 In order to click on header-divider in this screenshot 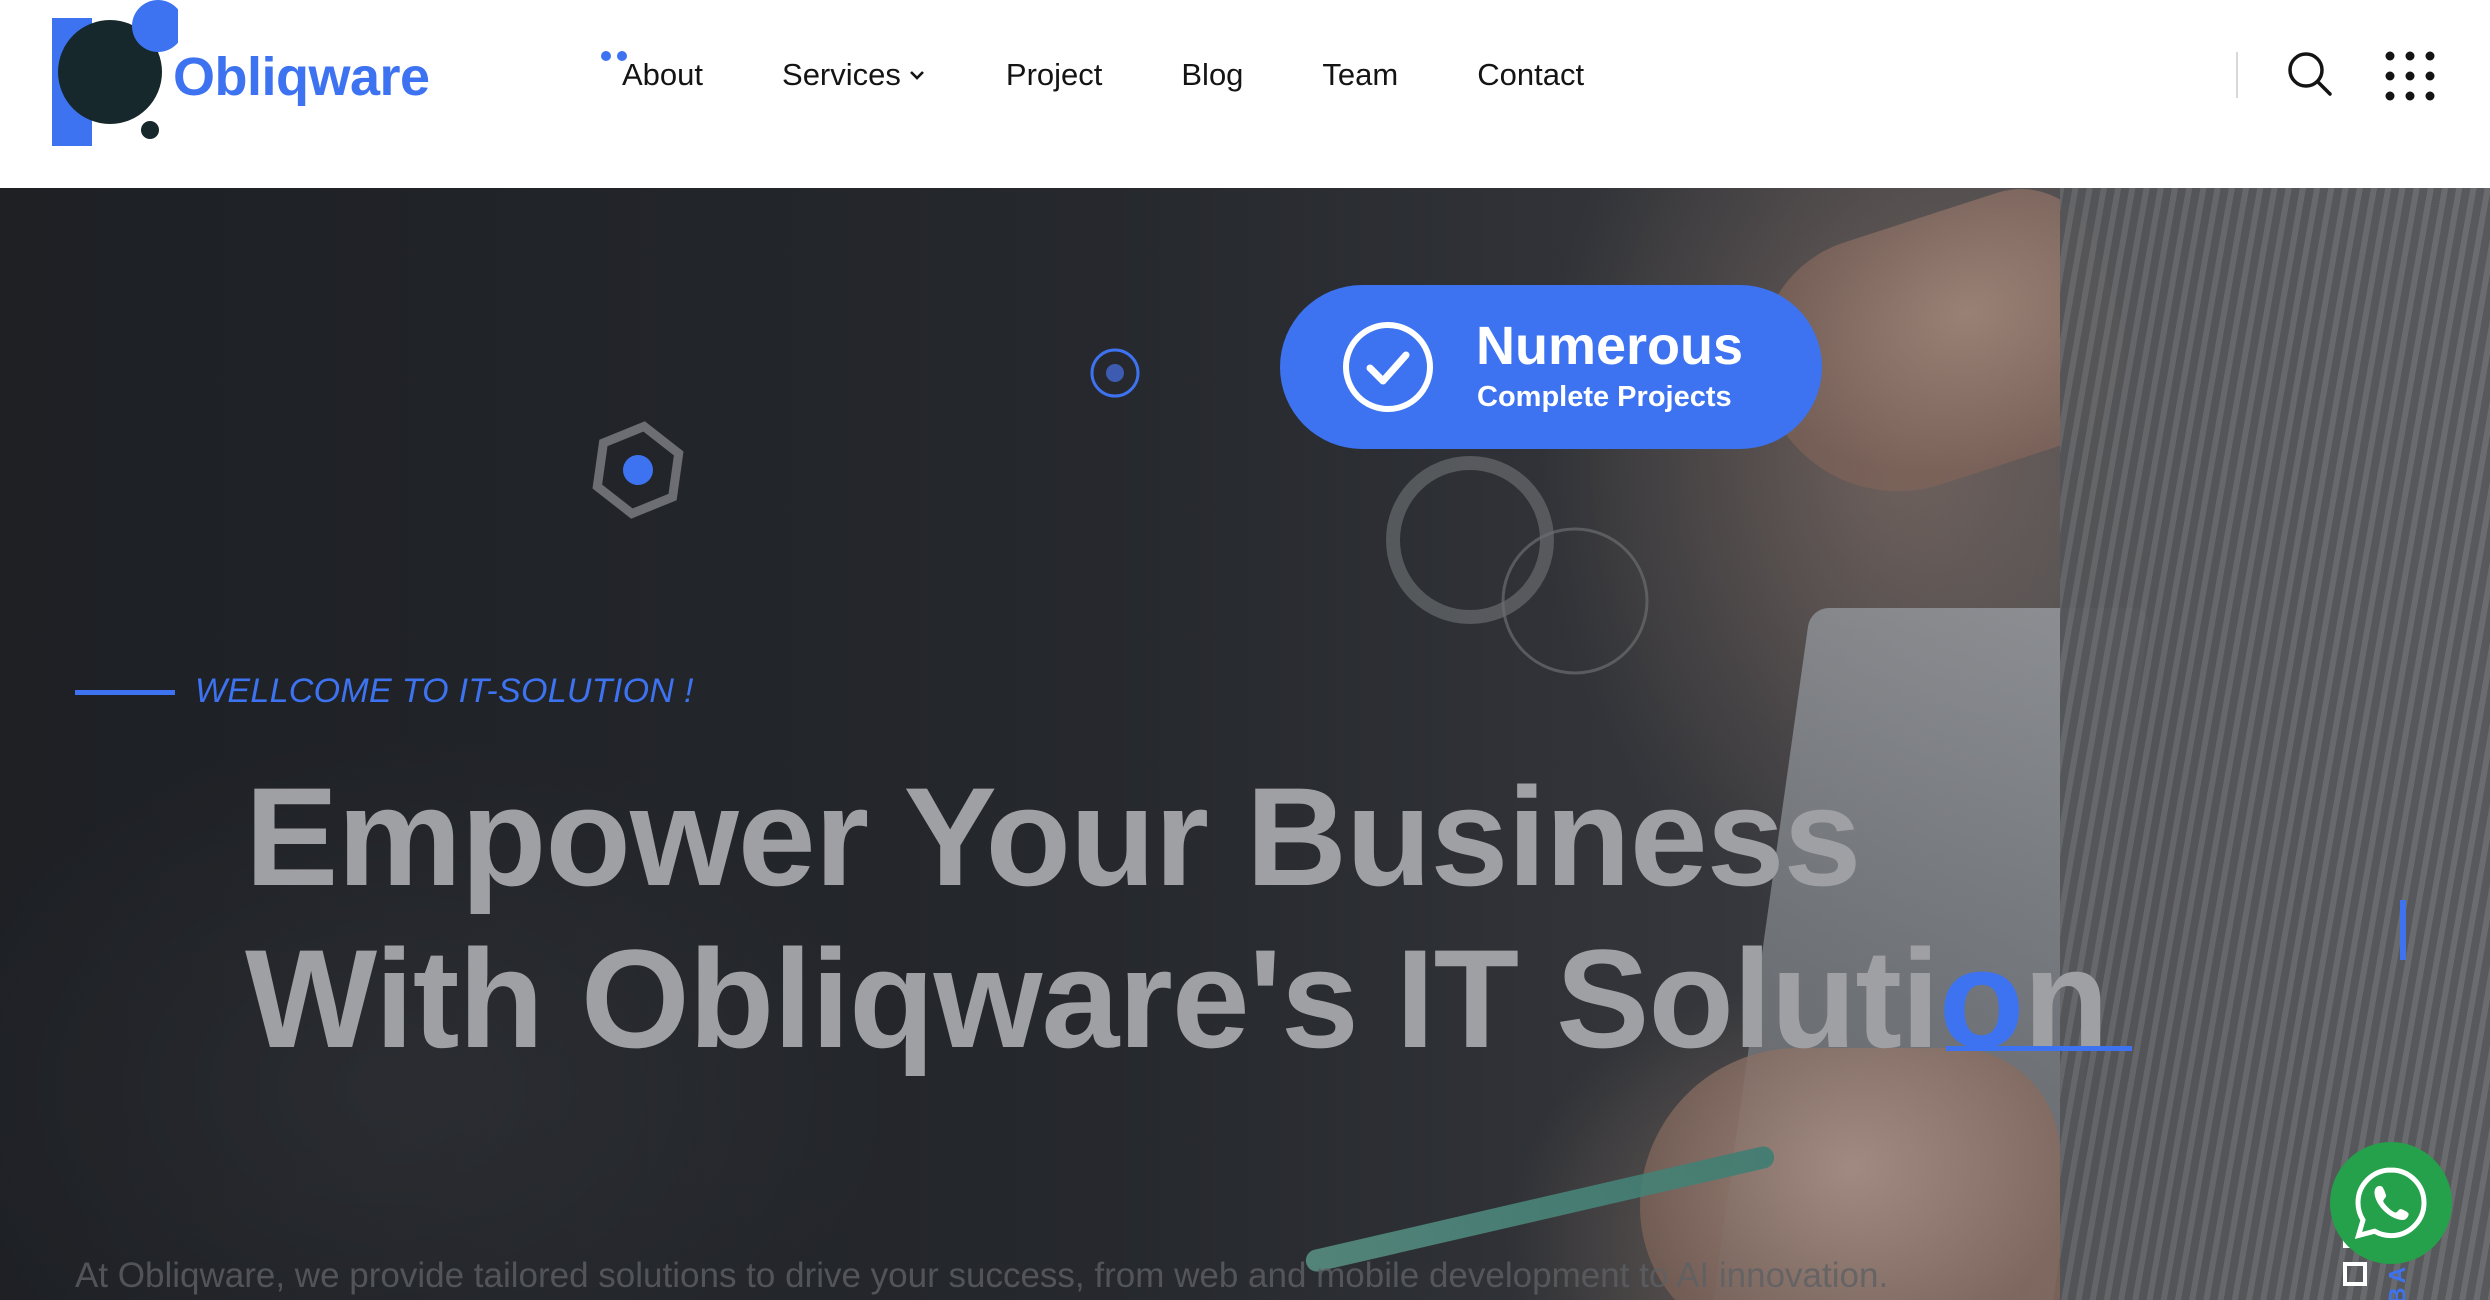, I will do `click(2237, 75)`.